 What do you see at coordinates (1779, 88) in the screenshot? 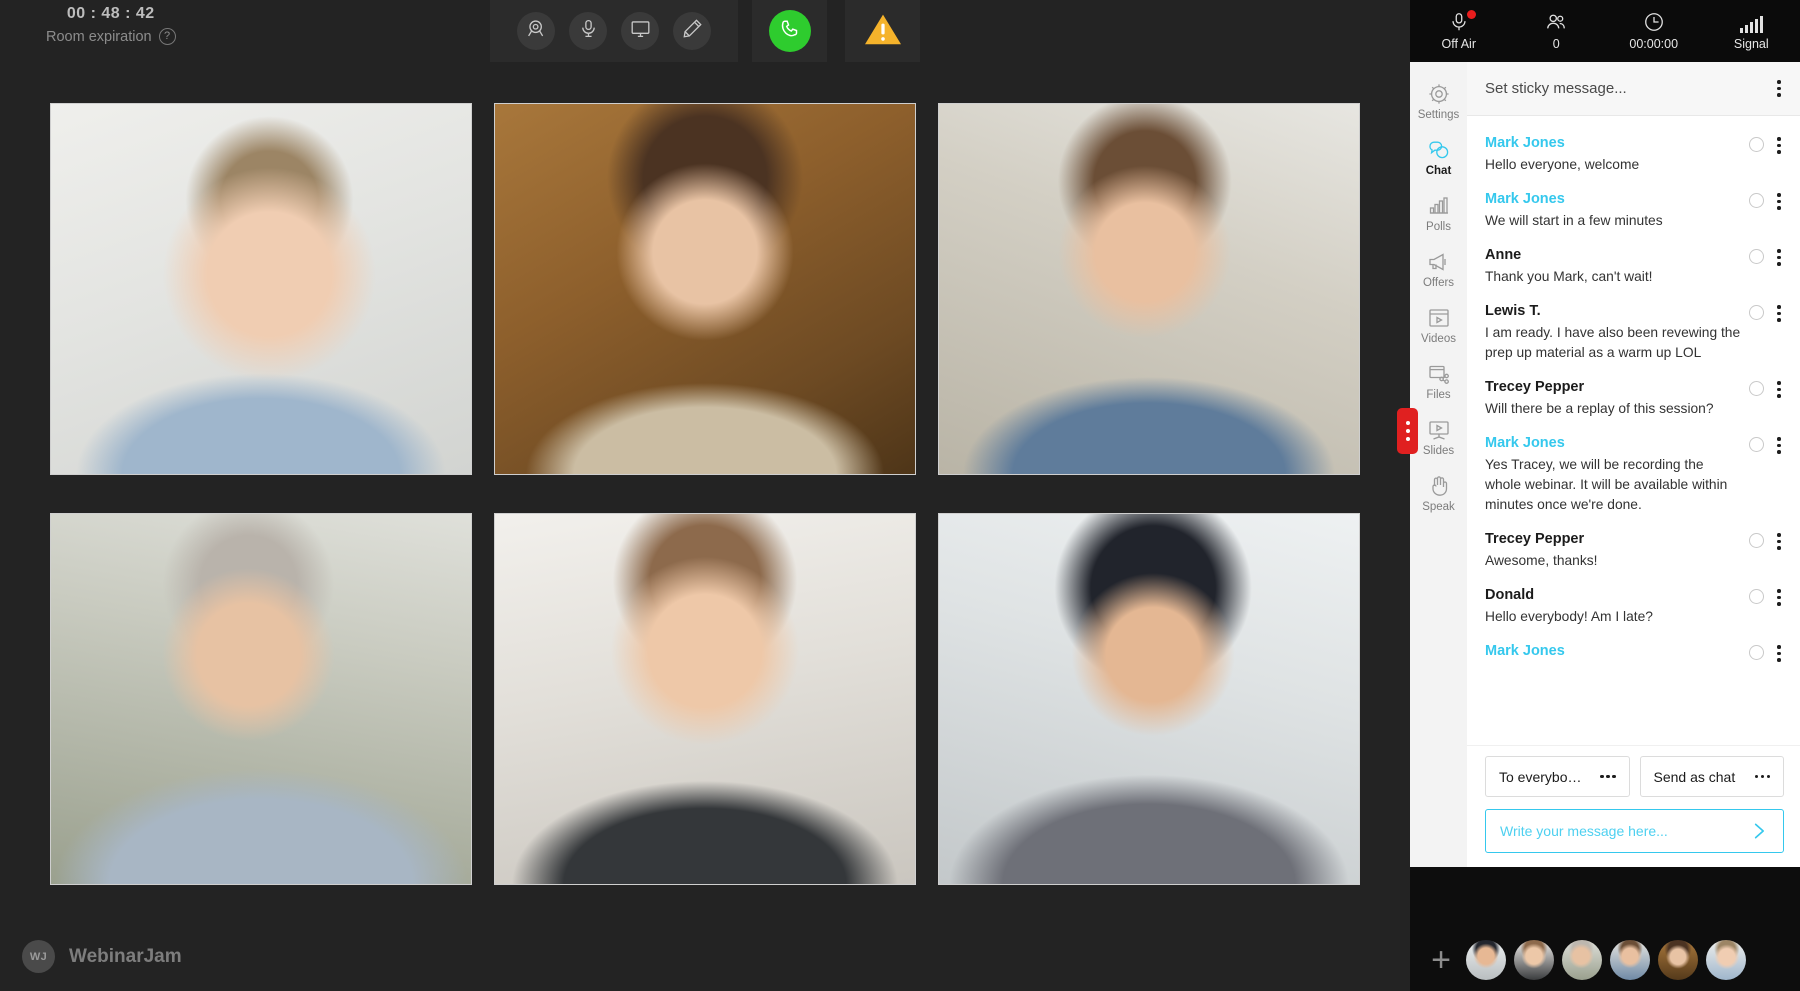
I see `sticky-more-icon` at bounding box center [1779, 88].